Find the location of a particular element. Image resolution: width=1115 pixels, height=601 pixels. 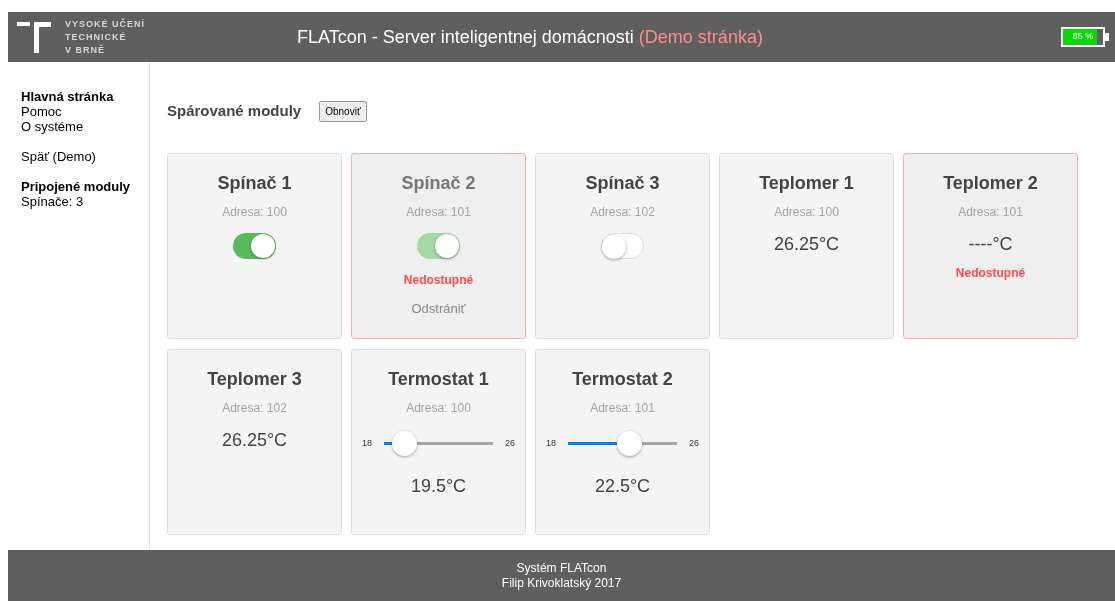

temperature-reading: ----°C is located at coordinates (990, 244).